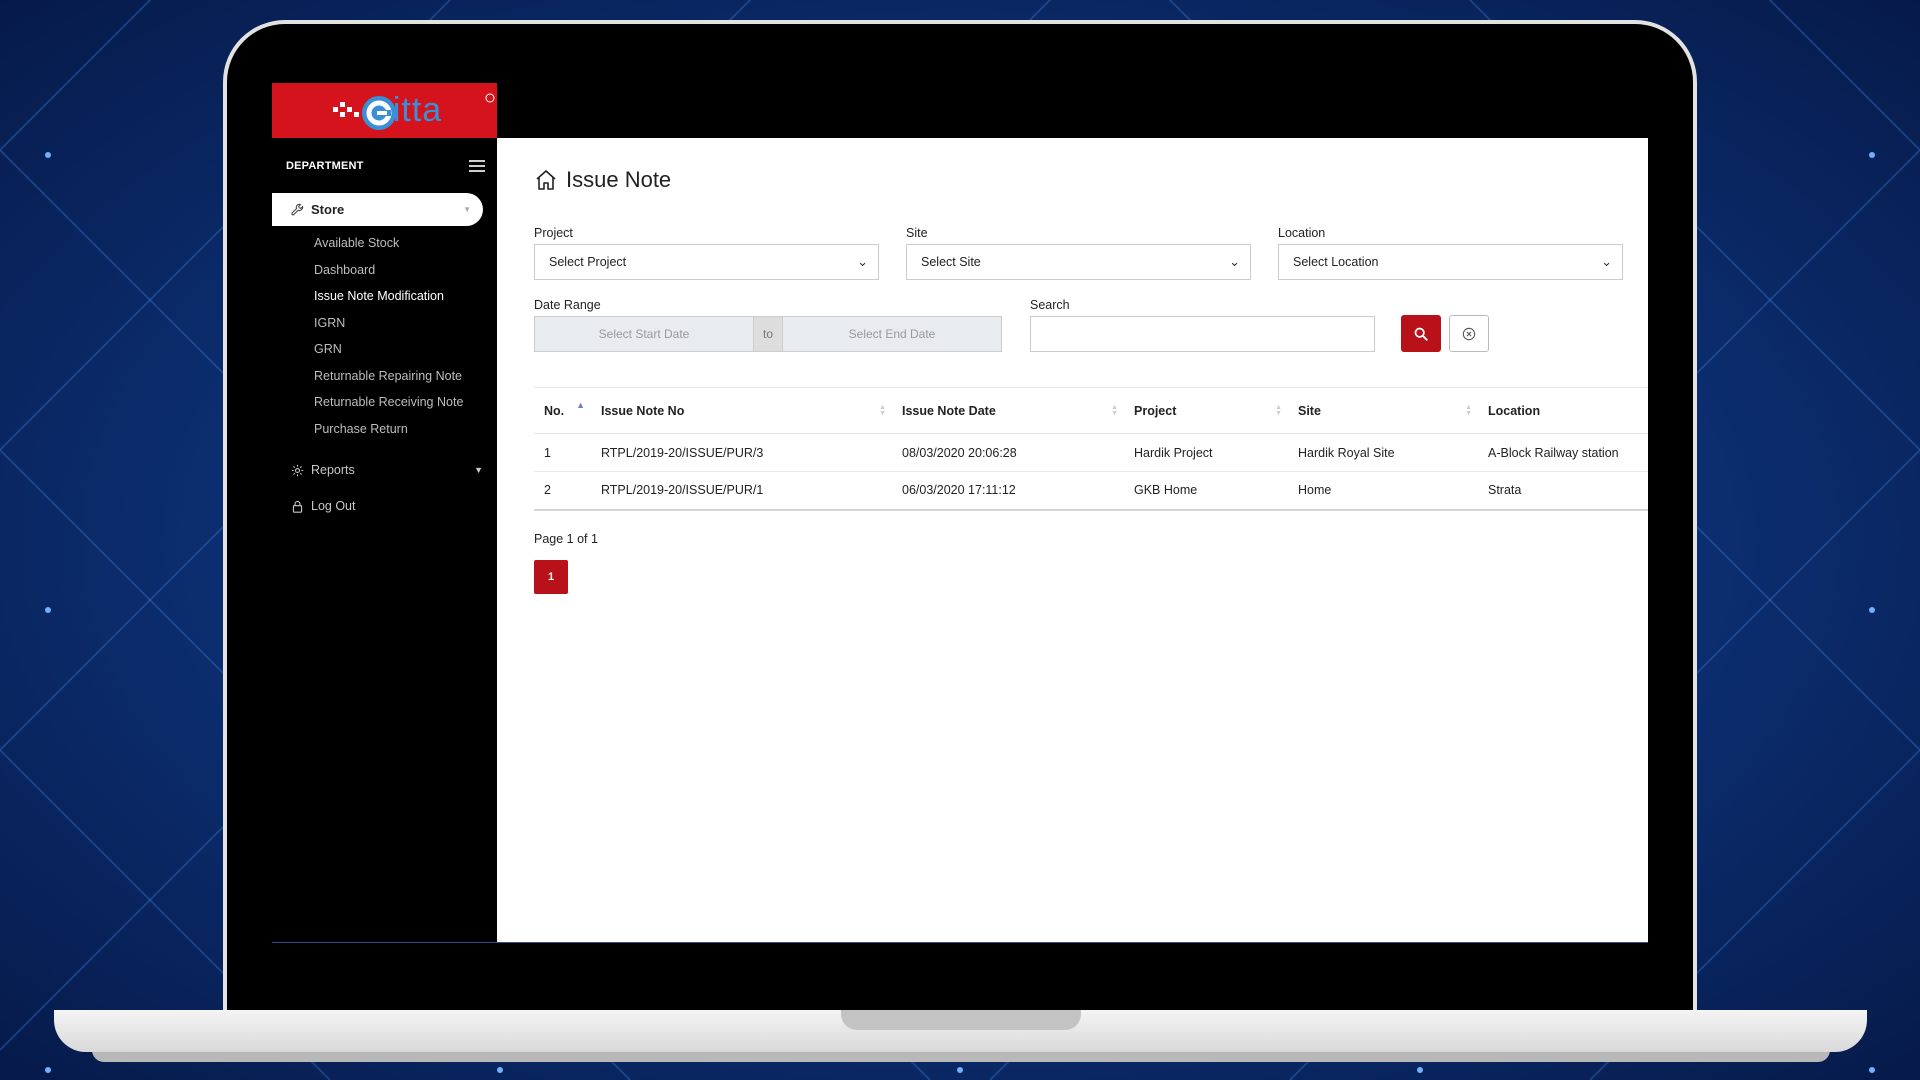 The width and height of the screenshot is (1920, 1080). Describe the element at coordinates (562, 452) in the screenshot. I see `table-cell: 1` at that location.